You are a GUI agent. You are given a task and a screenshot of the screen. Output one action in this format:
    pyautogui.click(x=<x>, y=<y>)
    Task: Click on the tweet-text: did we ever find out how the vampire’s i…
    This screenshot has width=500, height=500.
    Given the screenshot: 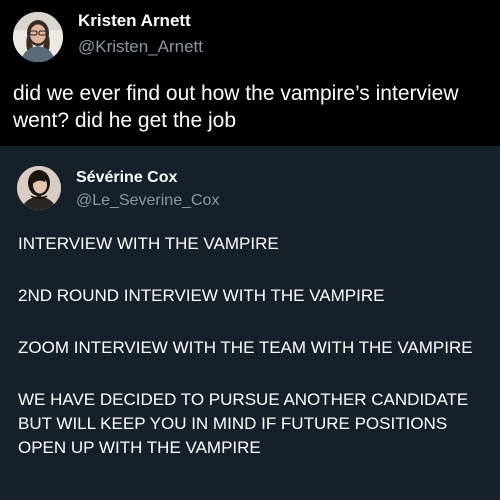 What is the action you would take?
    pyautogui.click(x=236, y=107)
    